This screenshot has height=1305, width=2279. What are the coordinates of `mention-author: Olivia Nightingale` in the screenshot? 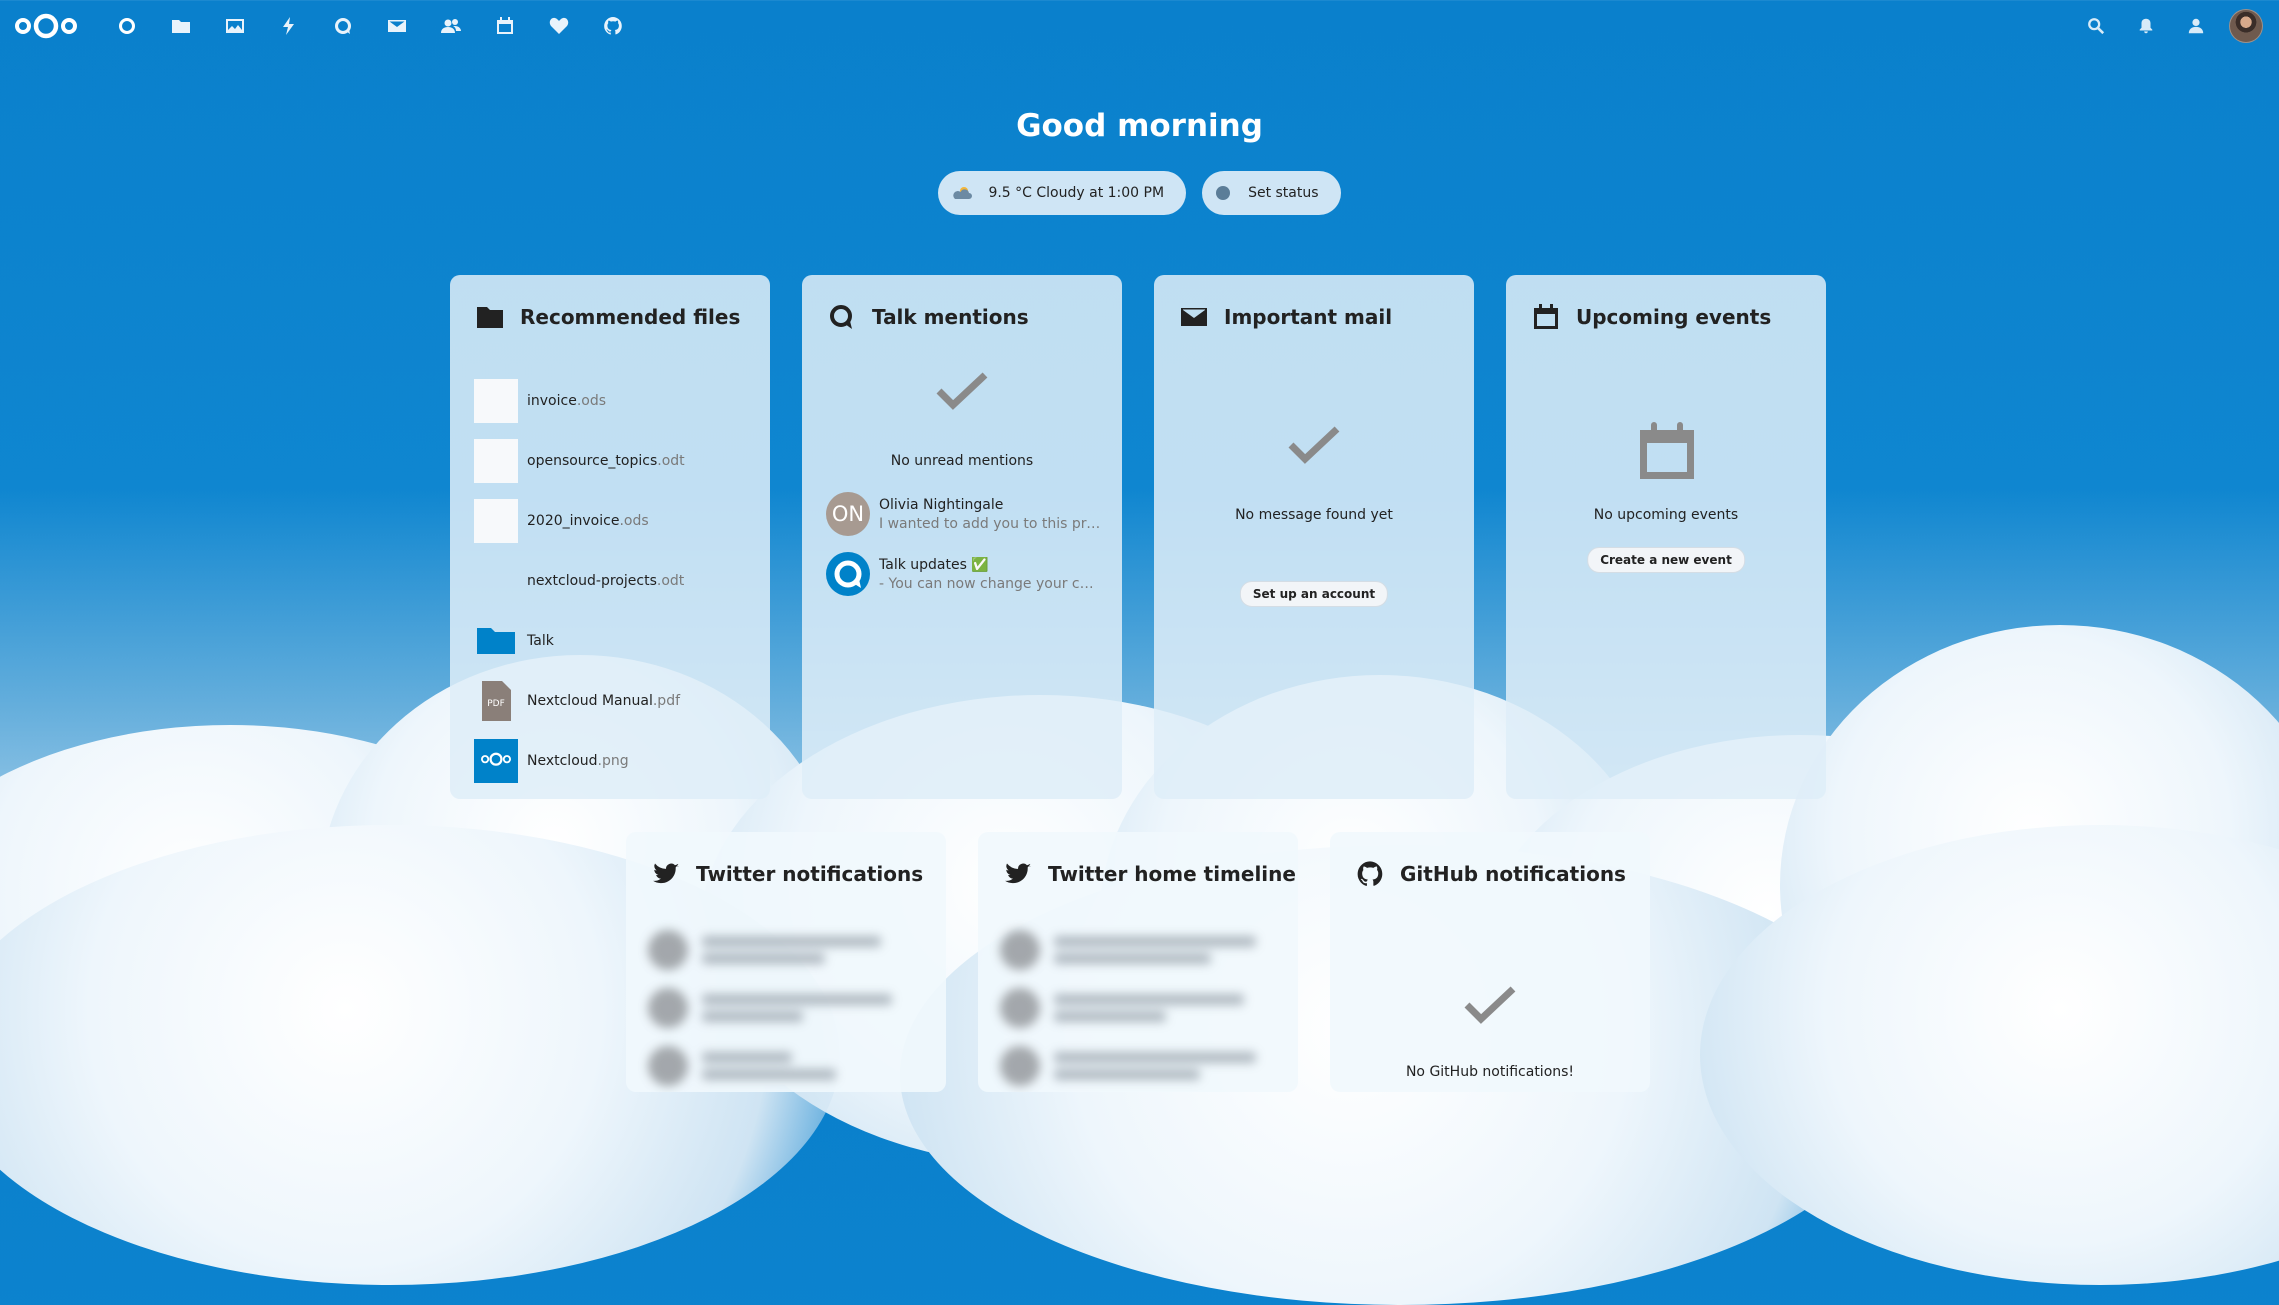 It's located at (941, 504).